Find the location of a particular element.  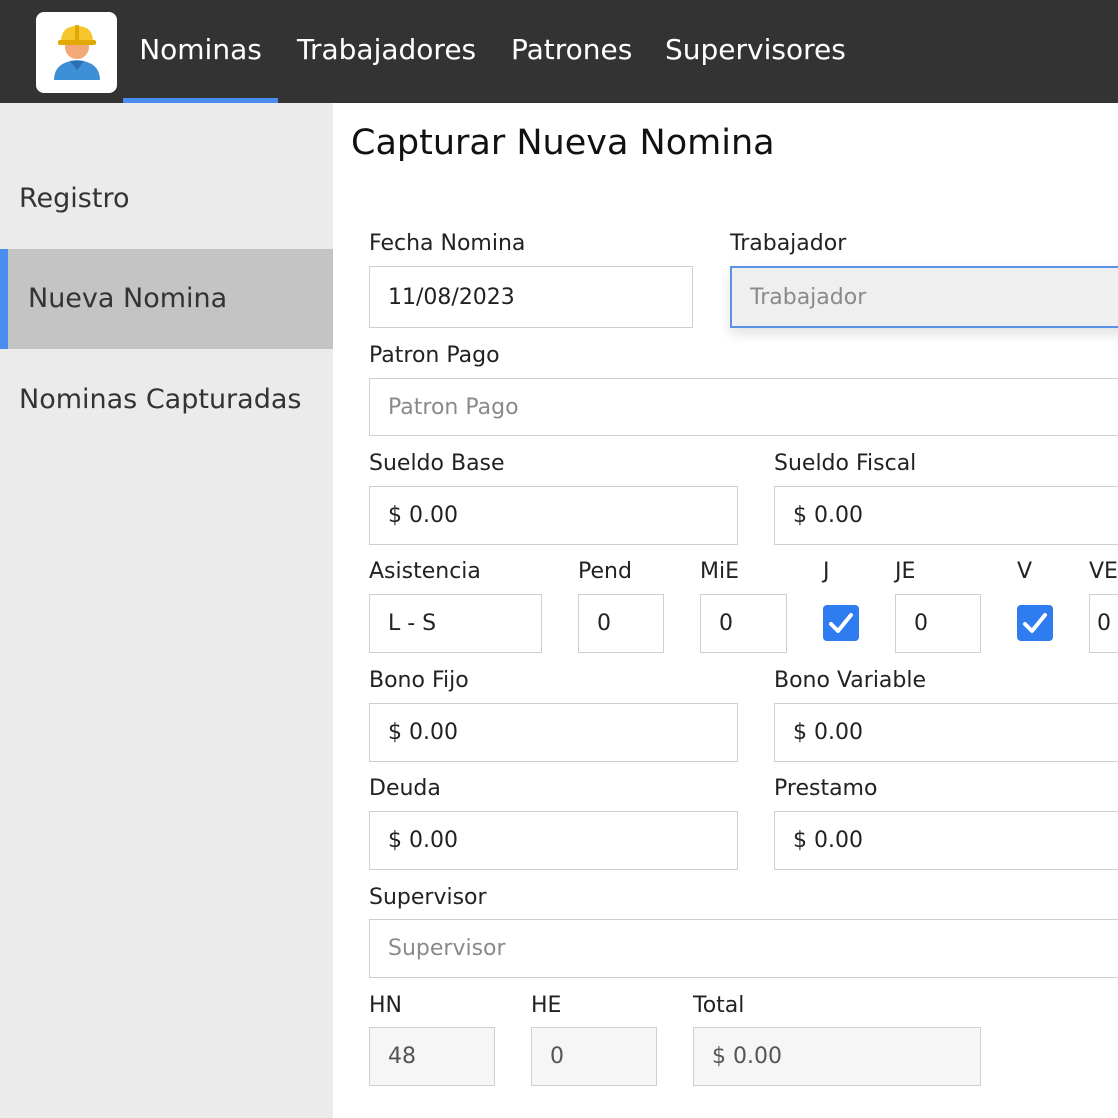

sidebar-item-nominas-capturadas: Nominas Capturadas is located at coordinates (166, 400).